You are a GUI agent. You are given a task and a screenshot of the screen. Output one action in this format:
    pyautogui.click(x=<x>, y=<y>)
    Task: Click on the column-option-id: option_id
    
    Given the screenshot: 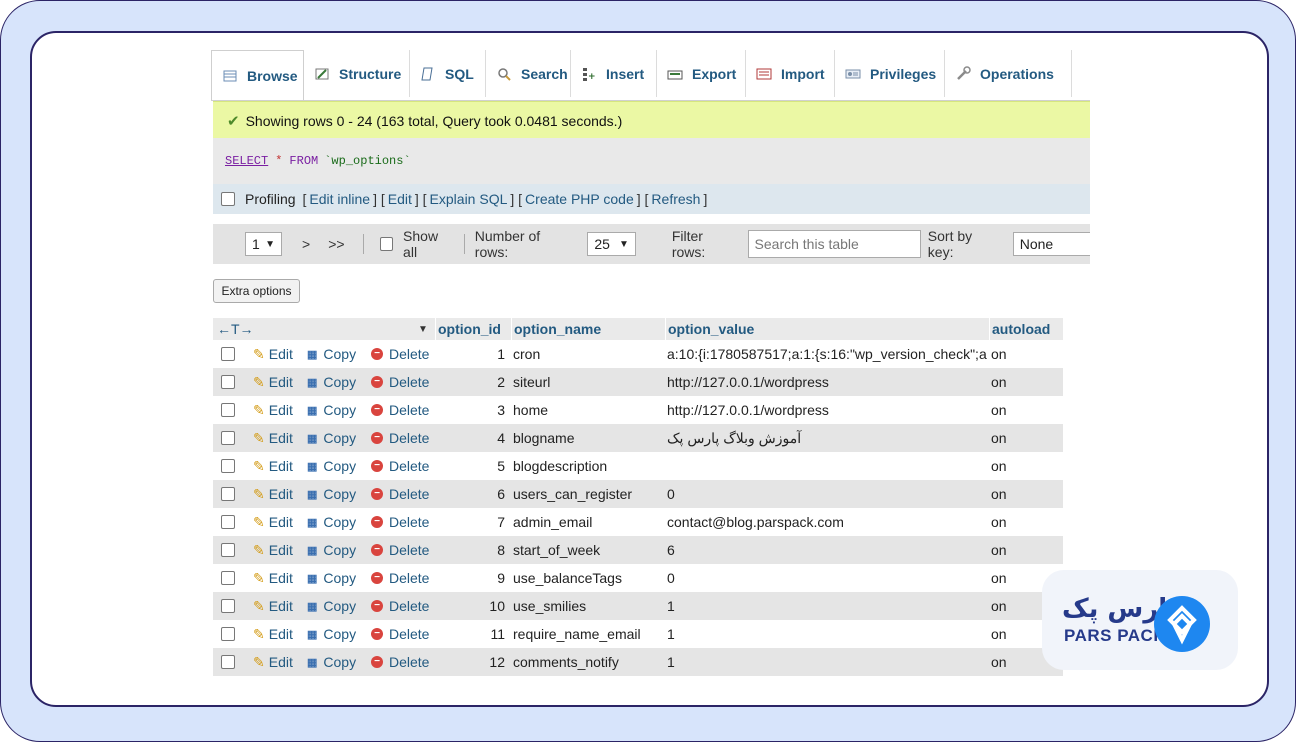 What is the action you would take?
    pyautogui.click(x=471, y=329)
    